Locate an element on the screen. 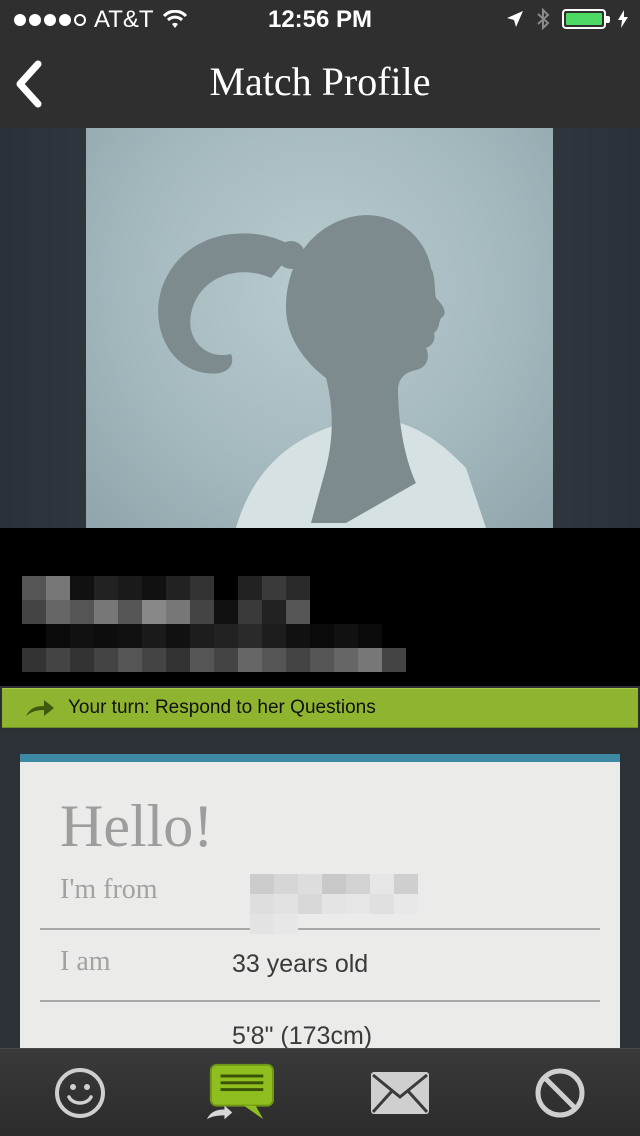 The height and width of the screenshot is (1136, 640). row-age: I am 33 years old is located at coordinates (320, 966).